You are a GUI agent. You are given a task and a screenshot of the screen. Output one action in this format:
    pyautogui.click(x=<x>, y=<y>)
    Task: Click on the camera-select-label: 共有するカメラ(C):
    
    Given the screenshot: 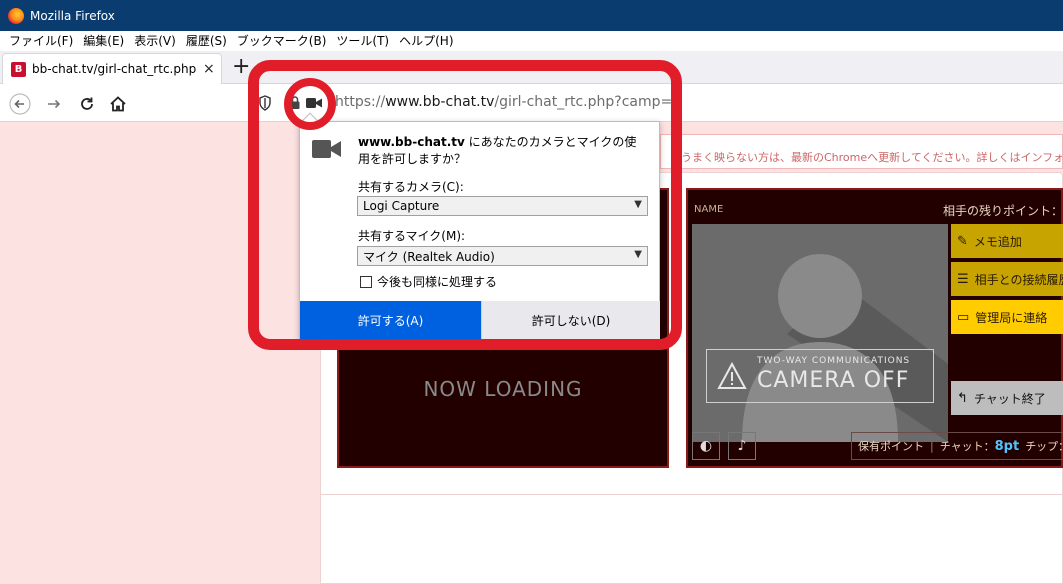 What is the action you would take?
    pyautogui.click(x=411, y=187)
    